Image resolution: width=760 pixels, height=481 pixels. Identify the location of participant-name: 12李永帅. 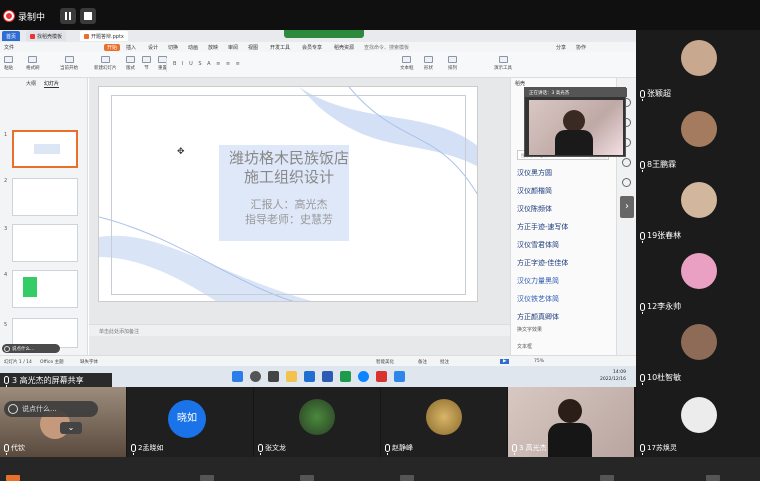
(660, 307).